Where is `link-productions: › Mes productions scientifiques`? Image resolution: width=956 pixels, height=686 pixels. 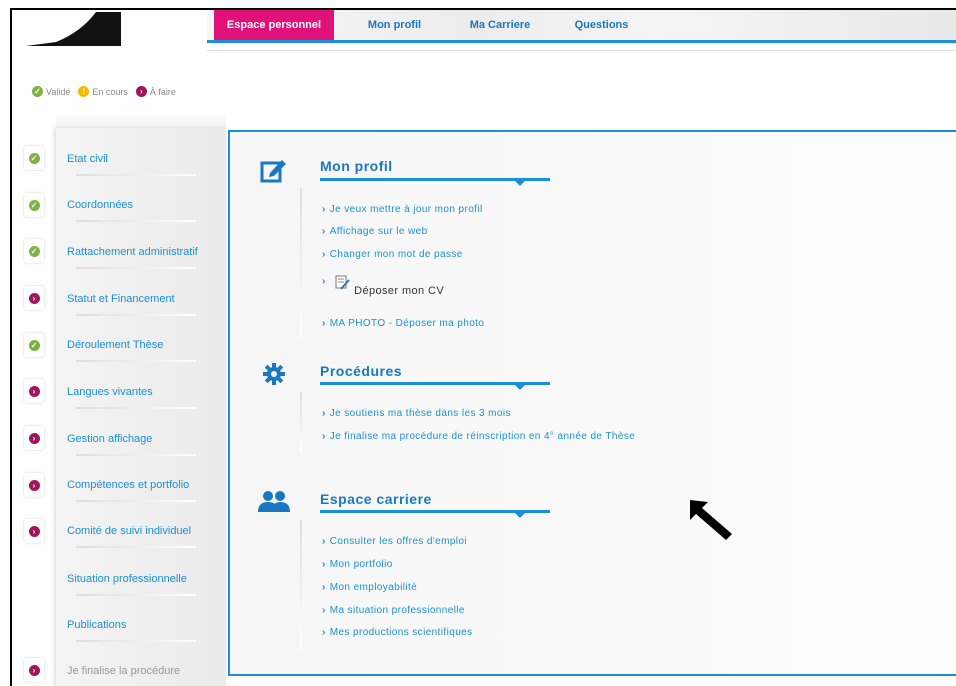
link-productions: › Mes productions scientifiques is located at coordinates (397, 632).